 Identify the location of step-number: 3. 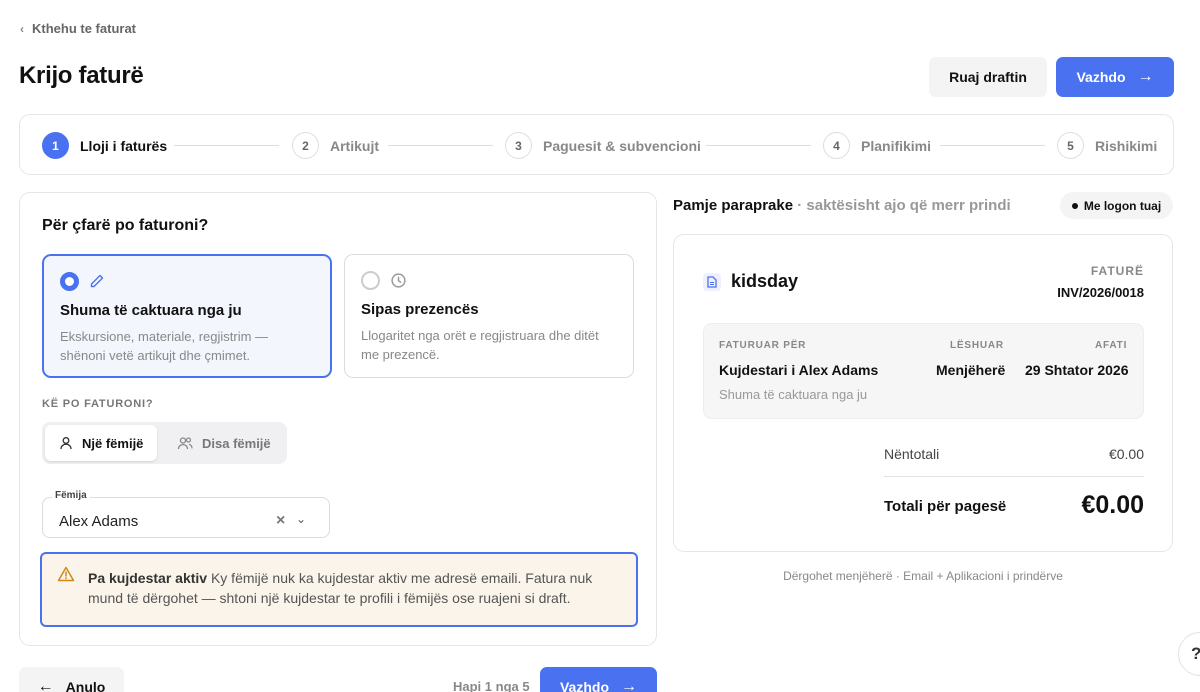
(518, 145).